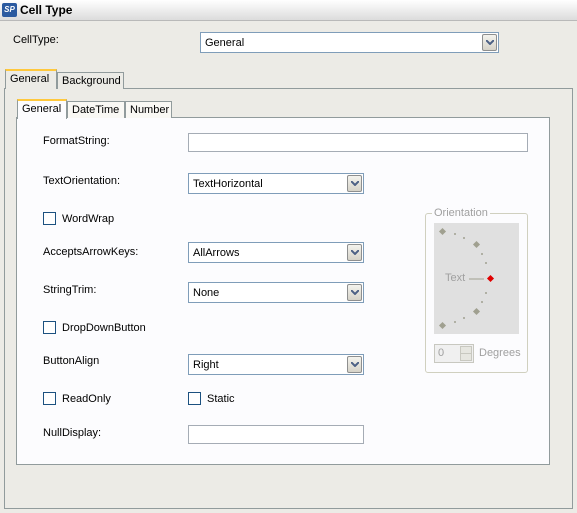 This screenshot has height=513, width=577. Describe the element at coordinates (91, 252) in the screenshot. I see `accepts-arrow-keys-label: AcceptsArrowKeys:` at that location.